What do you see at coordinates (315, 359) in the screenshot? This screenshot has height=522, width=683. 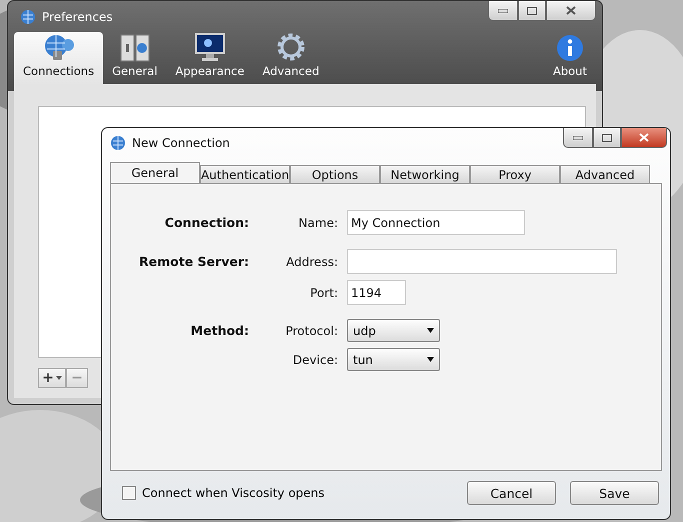 I see `field-label: Device:` at bounding box center [315, 359].